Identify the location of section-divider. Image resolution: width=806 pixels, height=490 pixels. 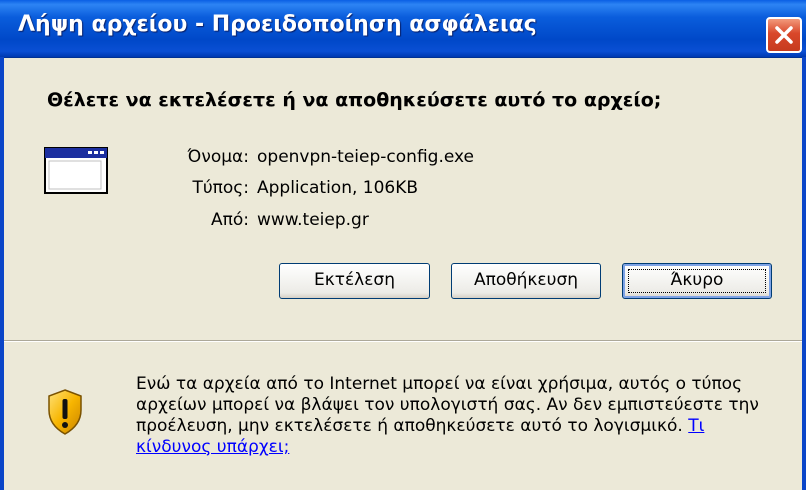
(403, 341).